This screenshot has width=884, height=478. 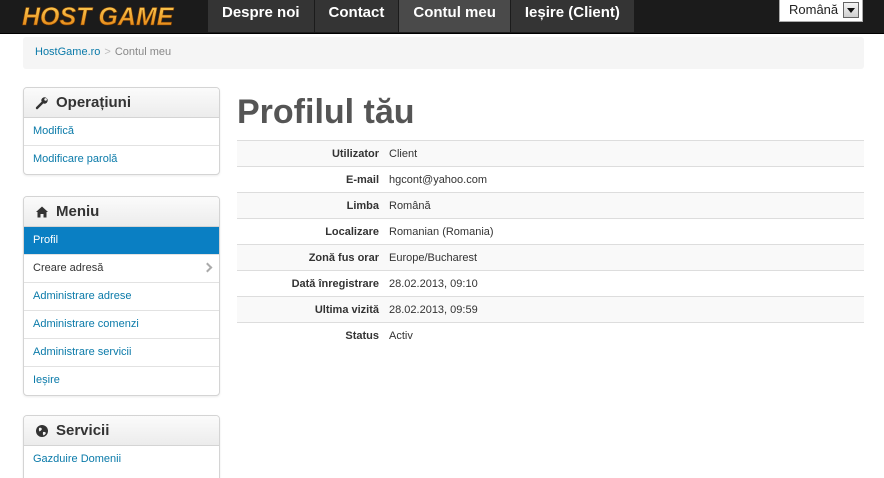 What do you see at coordinates (261, 16) in the screenshot?
I see `nav-despre-noi: Despre noi` at bounding box center [261, 16].